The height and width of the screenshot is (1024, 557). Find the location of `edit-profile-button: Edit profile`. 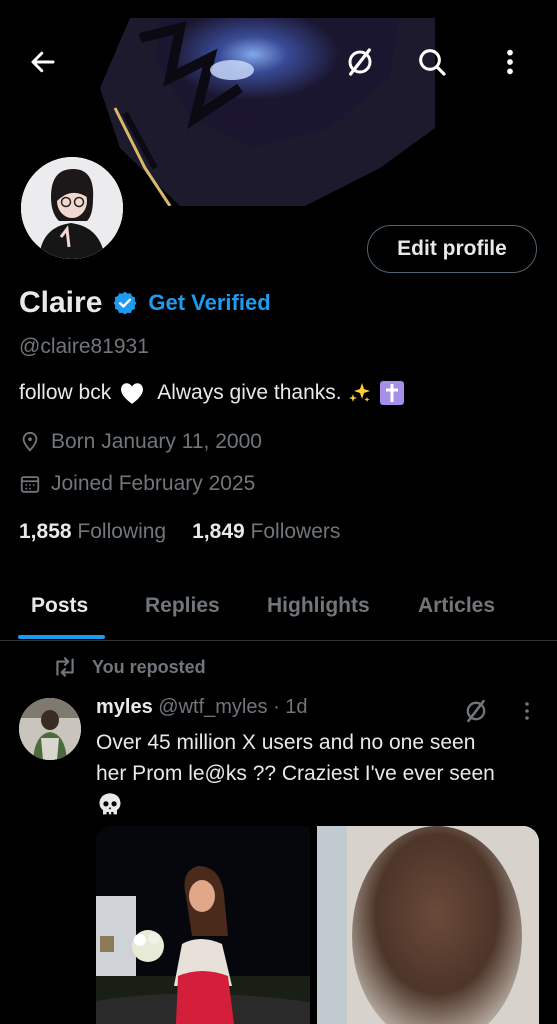

edit-profile-button: Edit profile is located at coordinates (452, 249).